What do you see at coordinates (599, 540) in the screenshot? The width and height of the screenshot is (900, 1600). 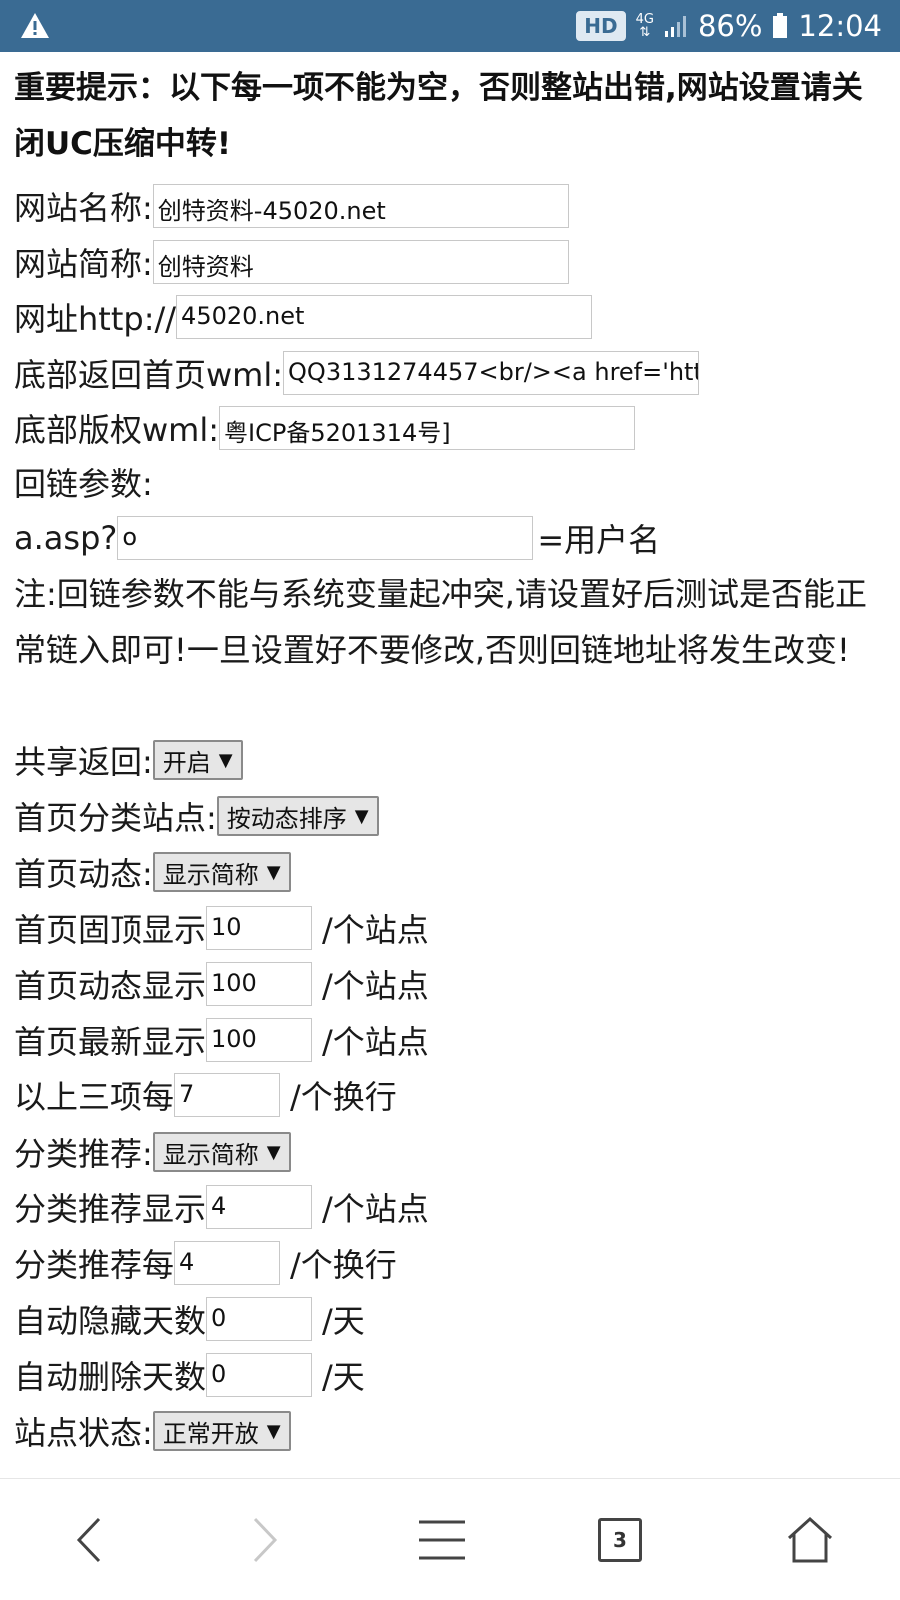 I see `backlink-suffix: =用户名` at bounding box center [599, 540].